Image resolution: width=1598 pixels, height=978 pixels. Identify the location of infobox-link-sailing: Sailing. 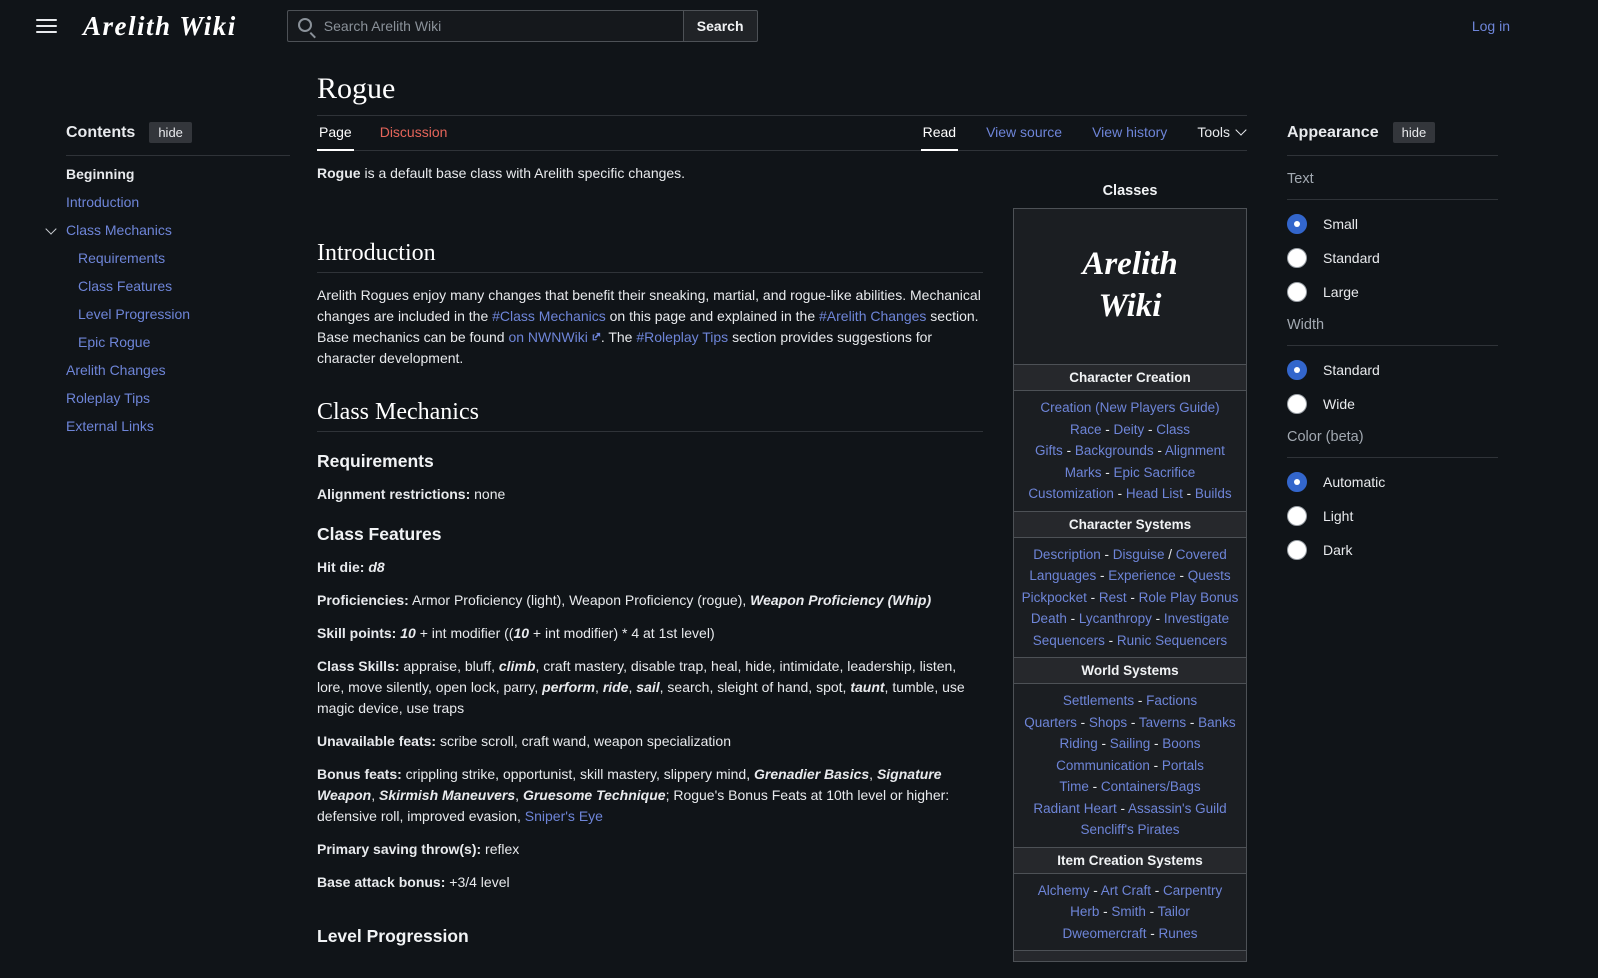
(1130, 743).